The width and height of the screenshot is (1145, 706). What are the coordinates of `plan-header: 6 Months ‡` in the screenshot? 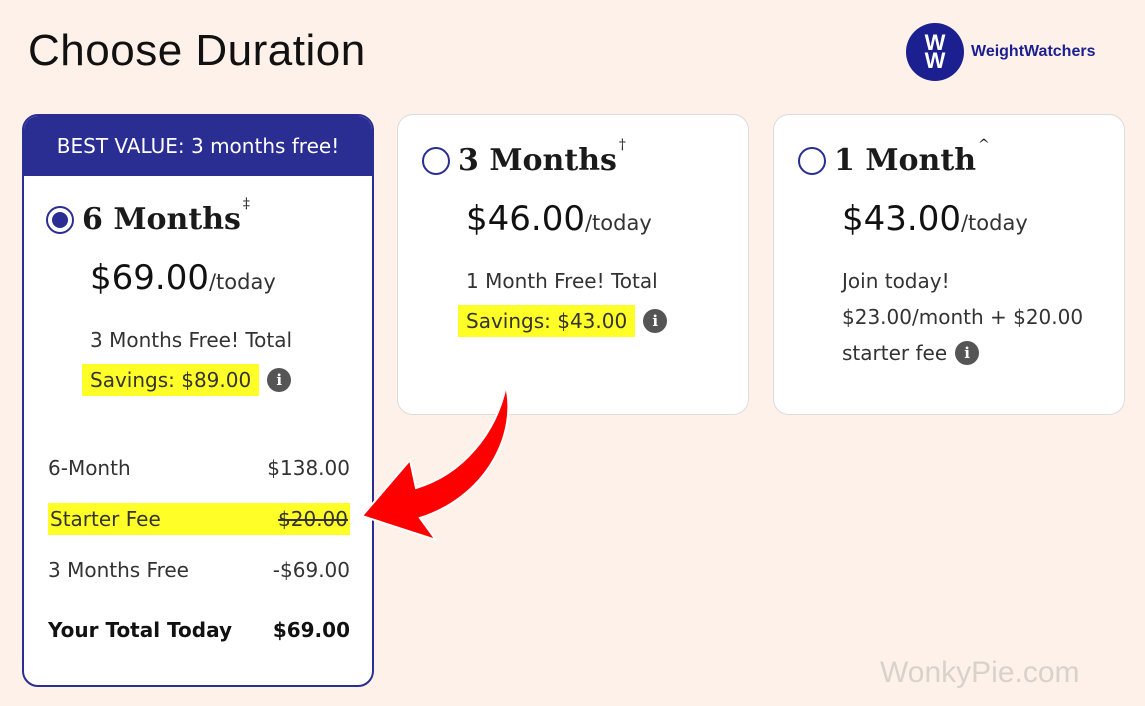 It's located at (148, 216).